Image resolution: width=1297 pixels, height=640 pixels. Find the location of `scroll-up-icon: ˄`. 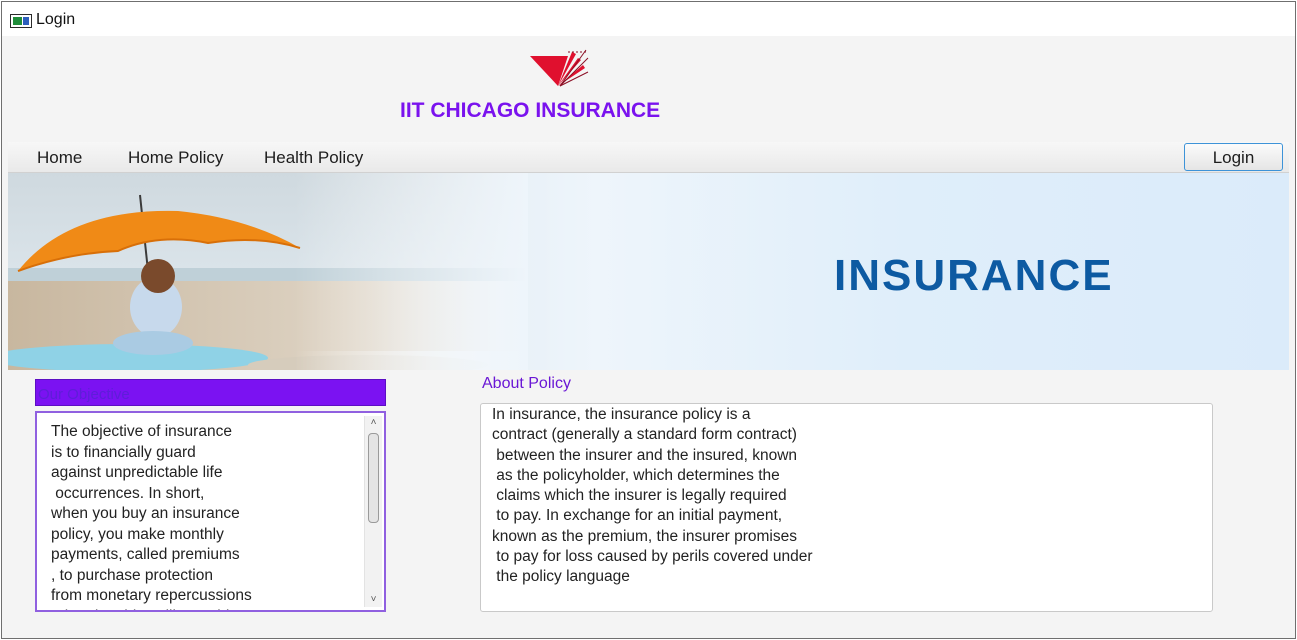

scroll-up-icon: ˄ is located at coordinates (373, 423).